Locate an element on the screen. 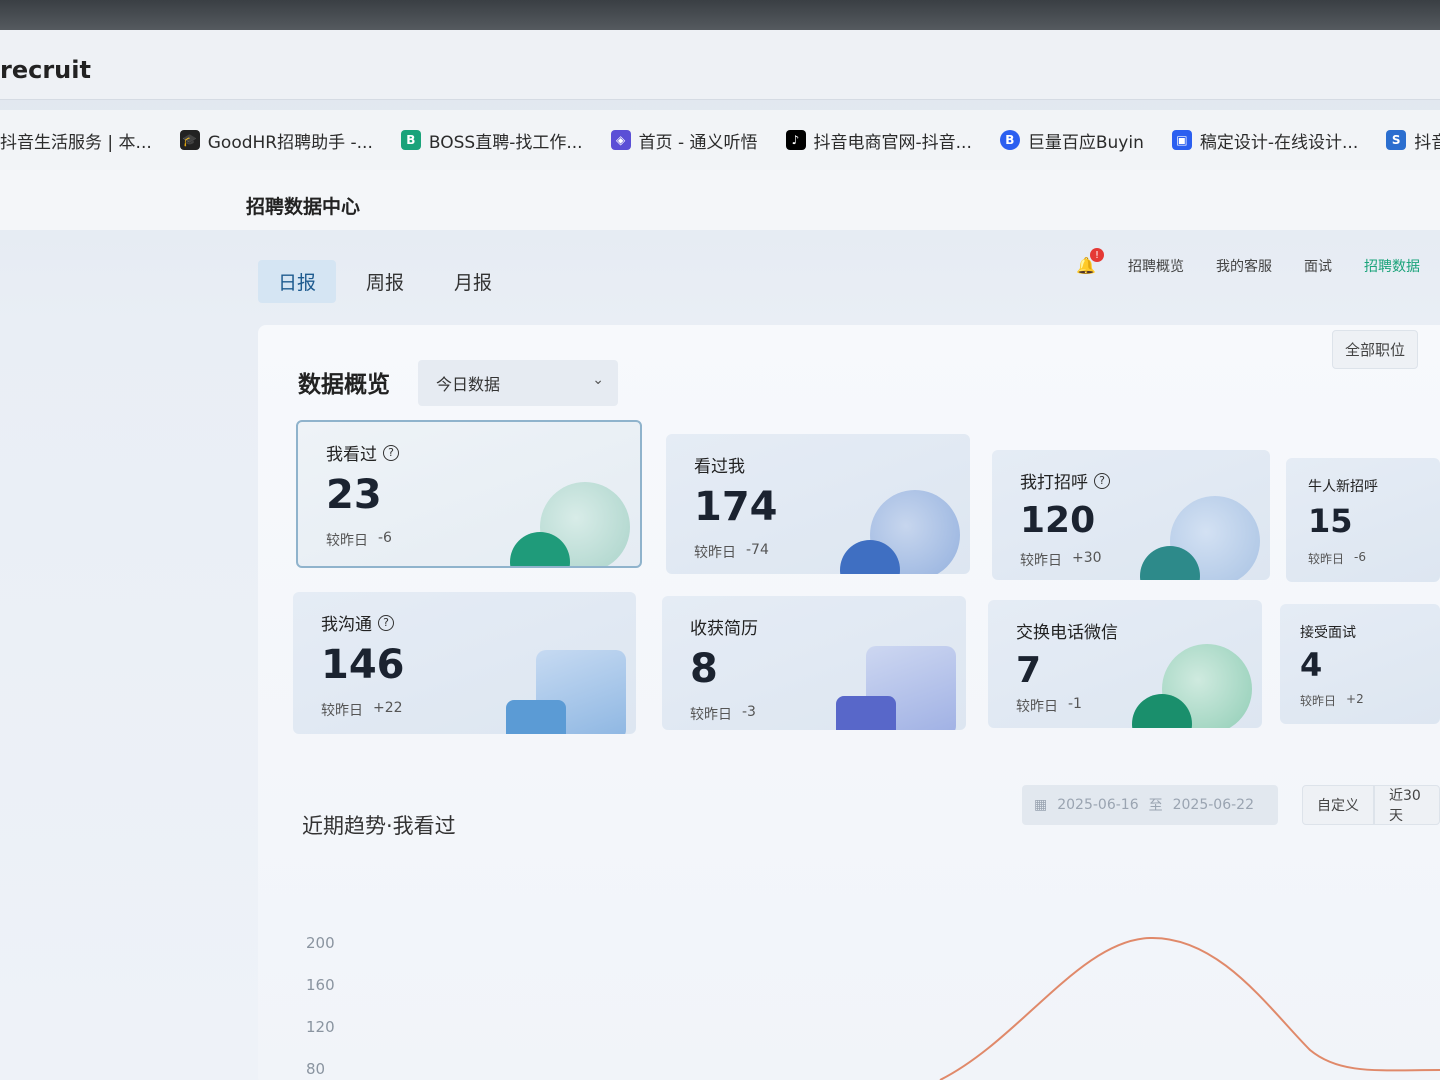  card-delta: 较昨日 -74 is located at coordinates (731, 552).